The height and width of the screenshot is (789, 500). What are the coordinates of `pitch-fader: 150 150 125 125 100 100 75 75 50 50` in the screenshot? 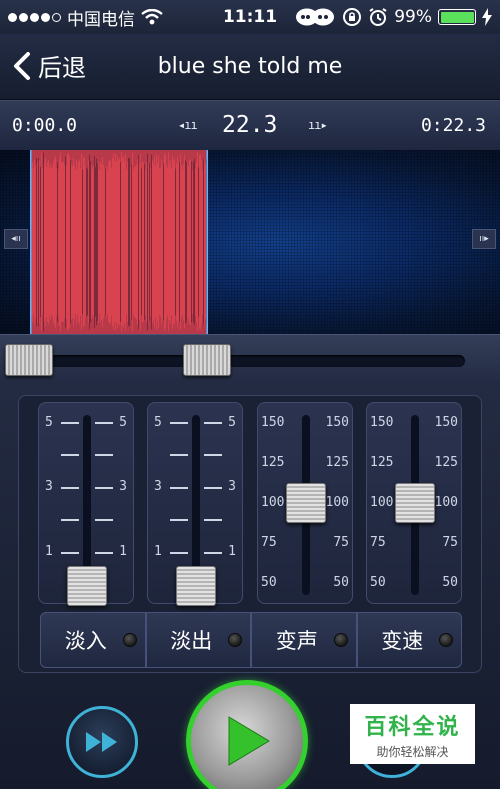 It's located at (305, 503).